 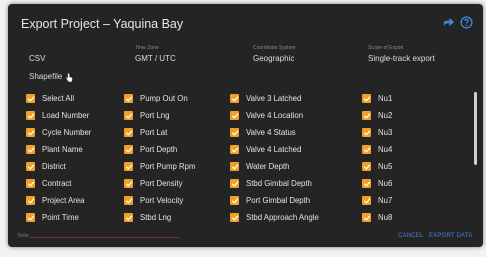 I want to click on field-checkbox-row: Port Lng, so click(x=159, y=115).